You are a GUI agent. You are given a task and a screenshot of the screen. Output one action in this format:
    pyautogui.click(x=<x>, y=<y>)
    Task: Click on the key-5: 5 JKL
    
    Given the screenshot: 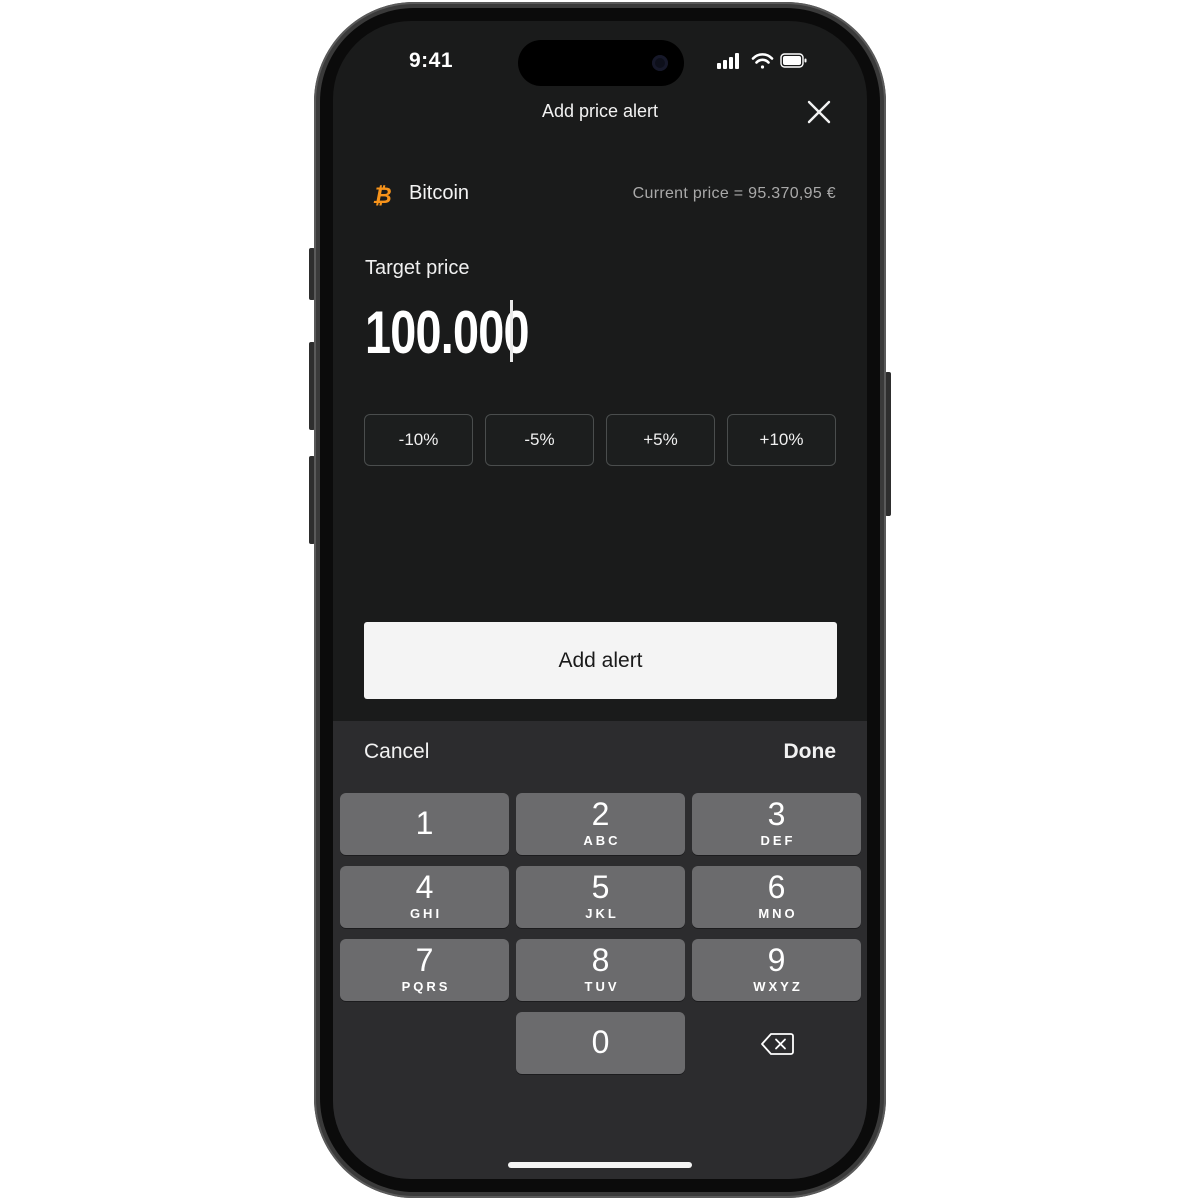 What is the action you would take?
    pyautogui.click(x=600, y=897)
    